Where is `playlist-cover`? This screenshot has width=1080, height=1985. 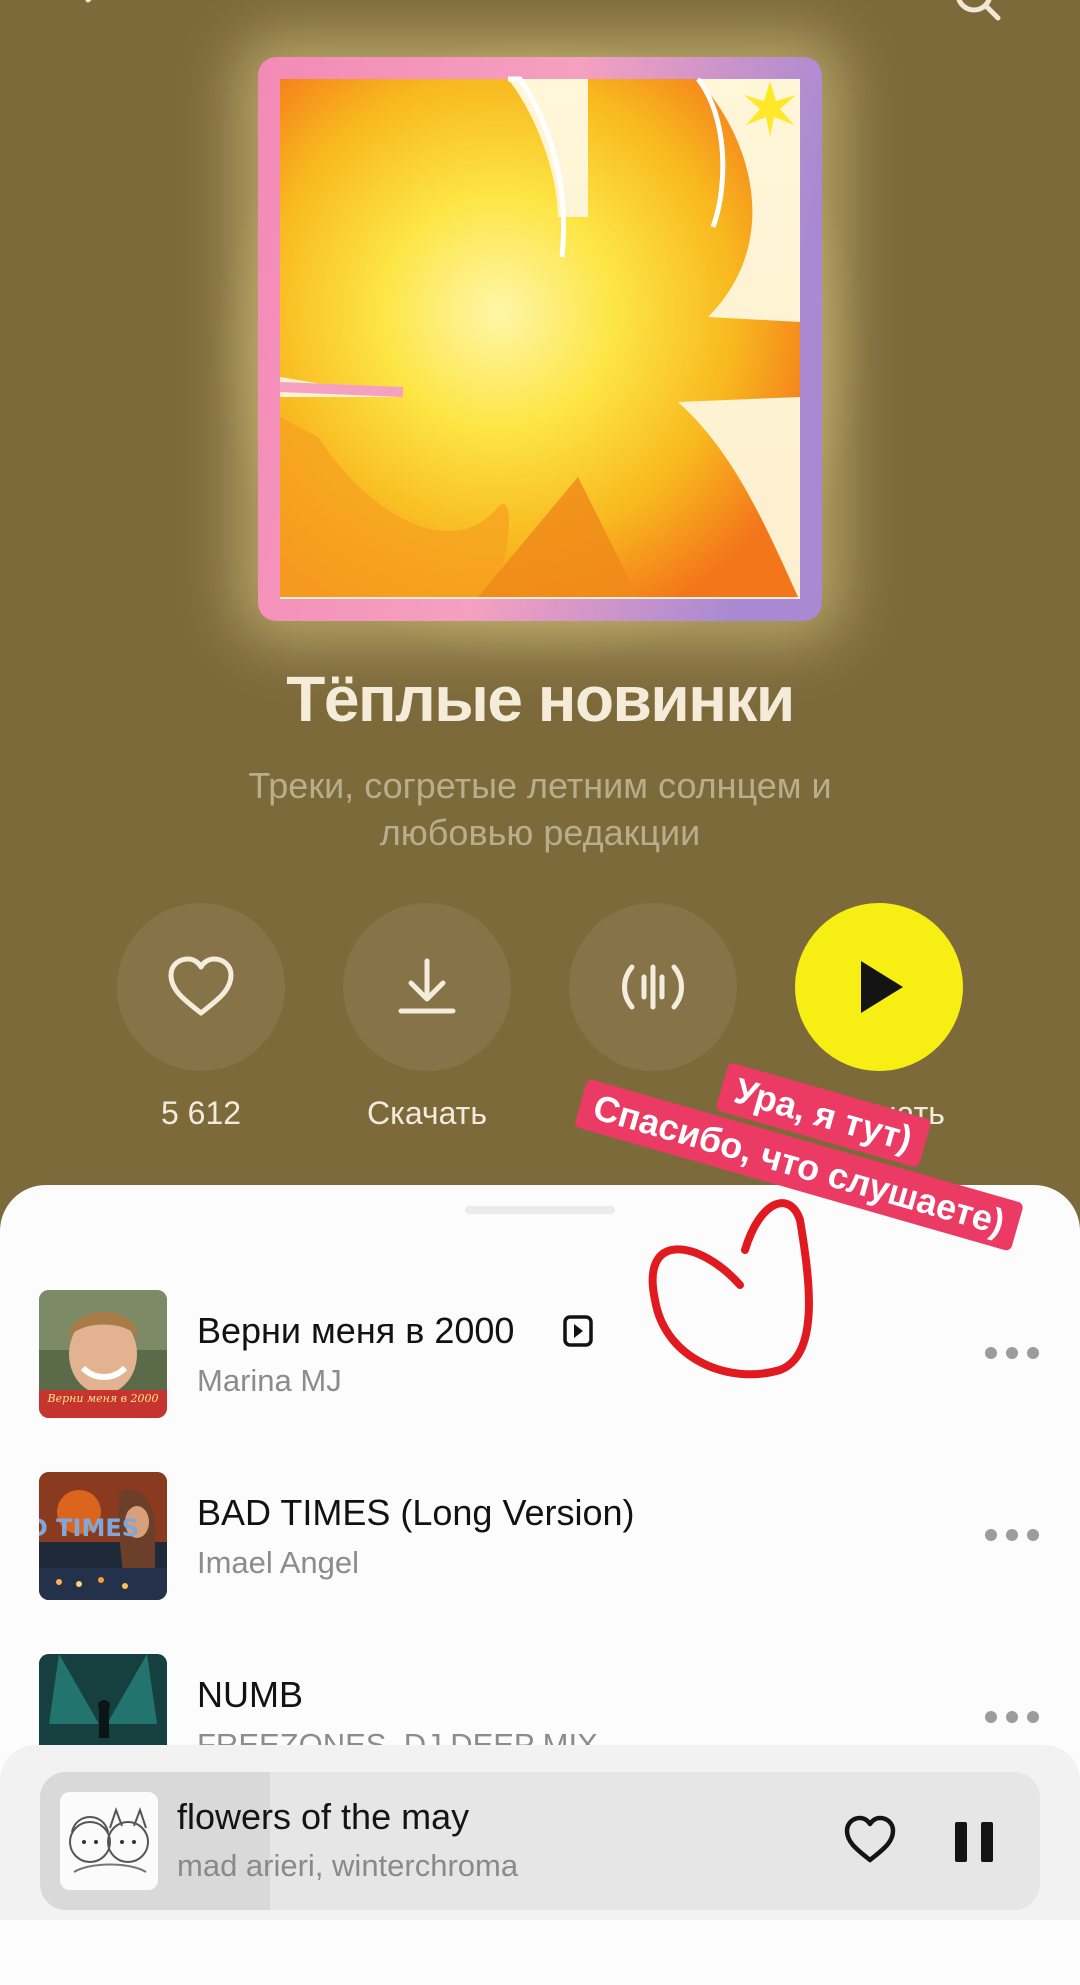
playlist-cover is located at coordinates (540, 339).